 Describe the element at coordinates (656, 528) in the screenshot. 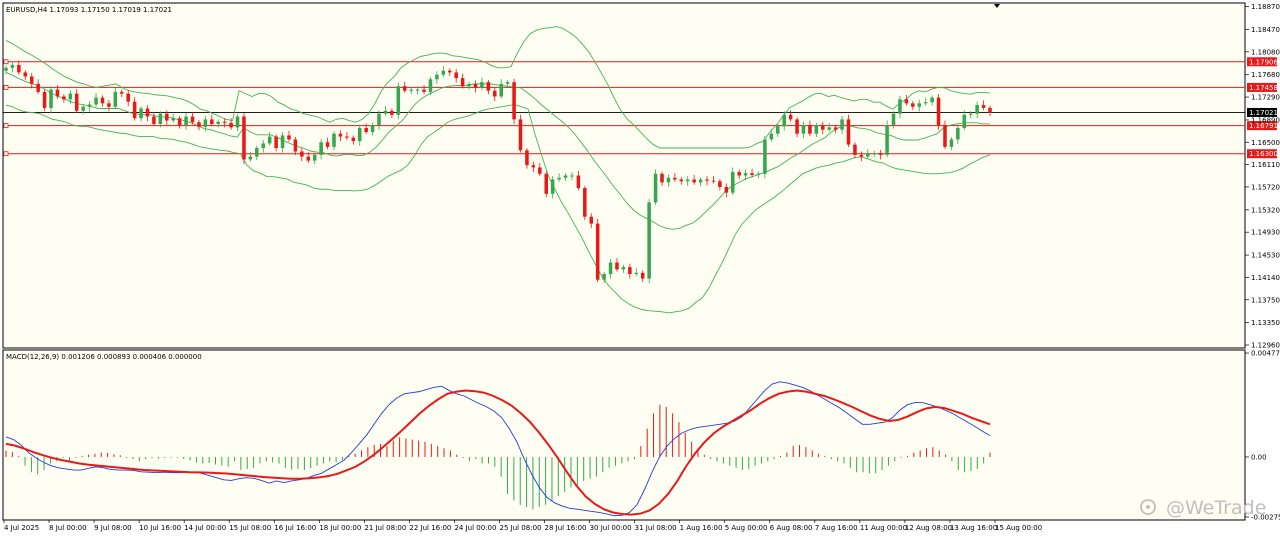

I see `x-tick-label: 31 Jul 08:00` at that location.